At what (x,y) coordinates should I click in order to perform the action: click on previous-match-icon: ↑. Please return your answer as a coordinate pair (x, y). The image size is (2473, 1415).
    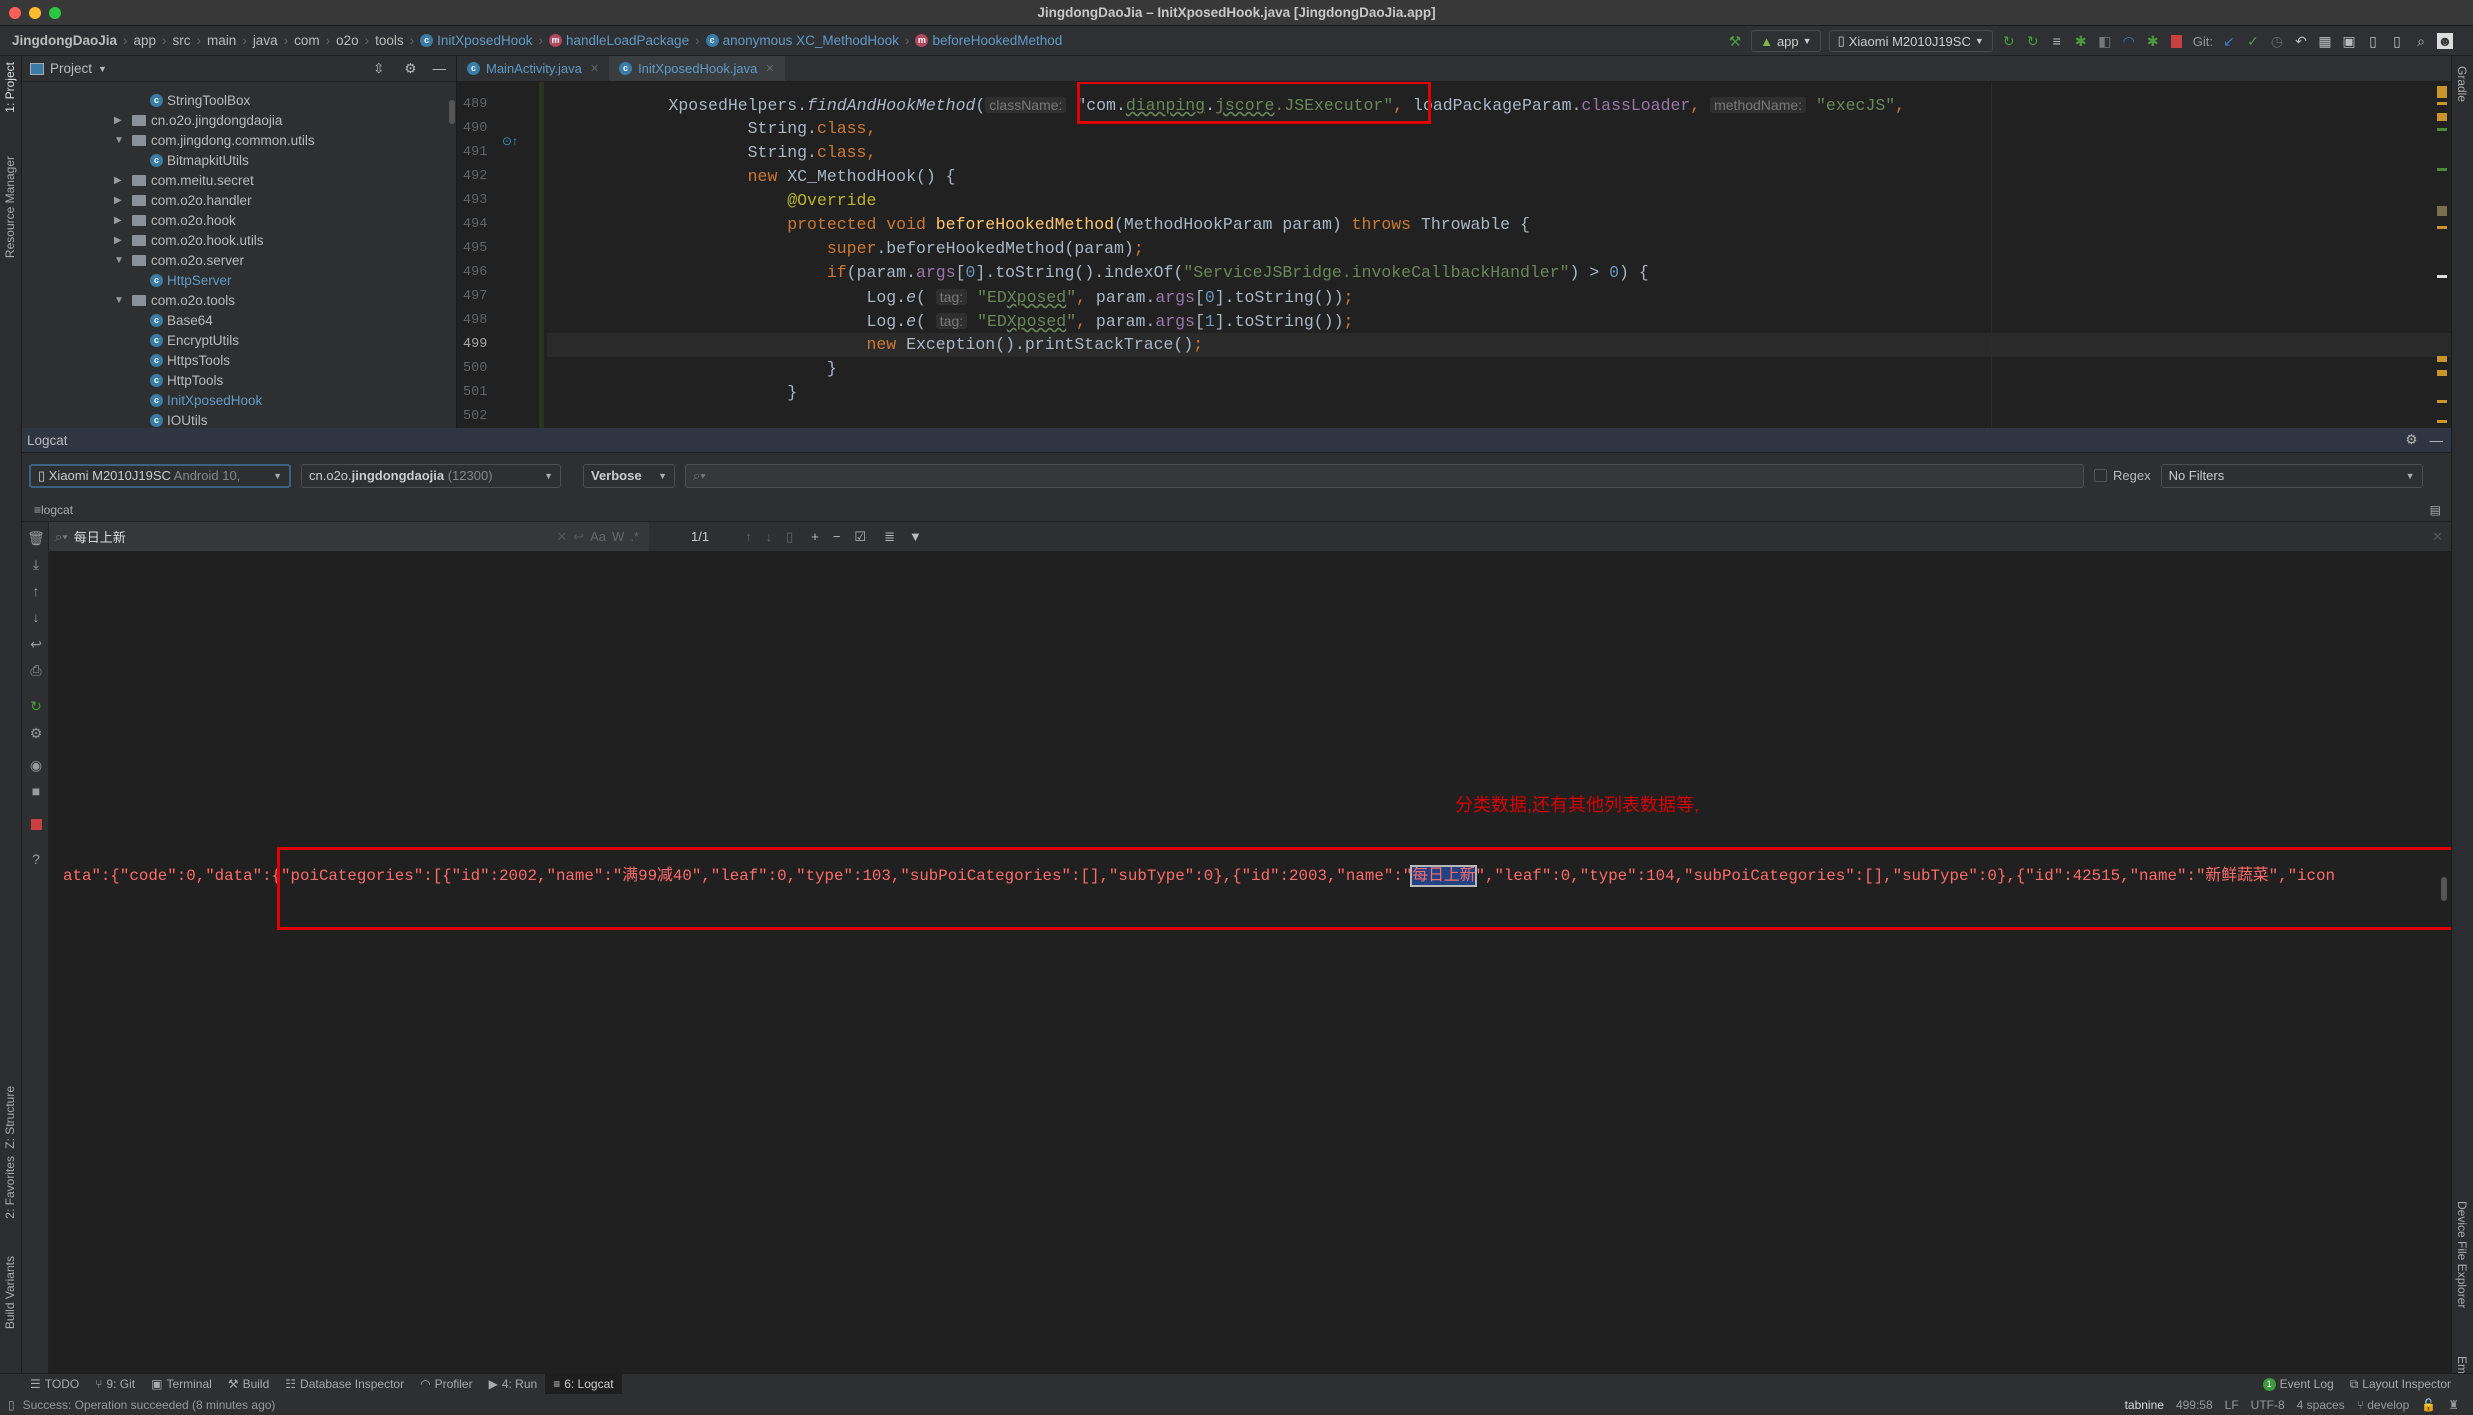
    Looking at the image, I should click on (748, 536).